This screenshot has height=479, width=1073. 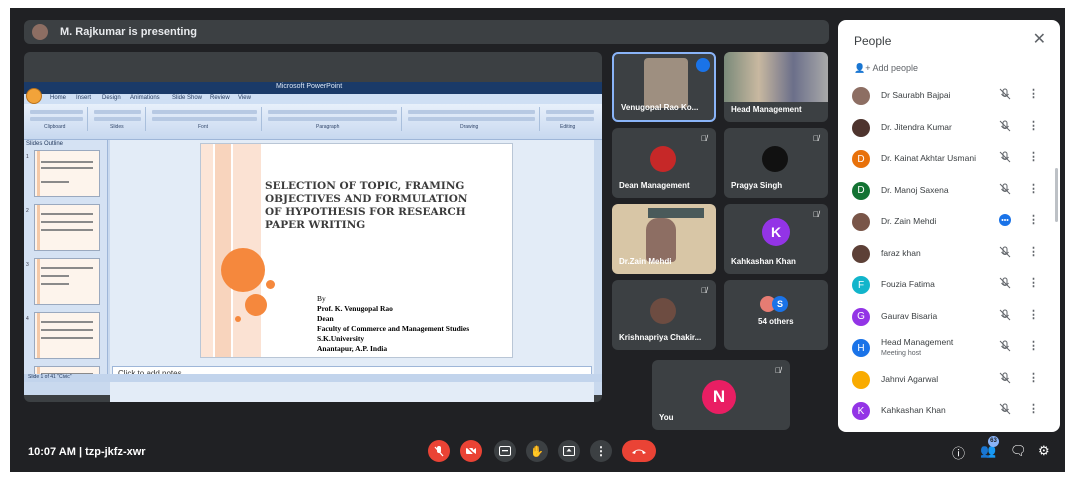 I want to click on participant-tile: Dr.Zain Mehdi, so click(x=664, y=239).